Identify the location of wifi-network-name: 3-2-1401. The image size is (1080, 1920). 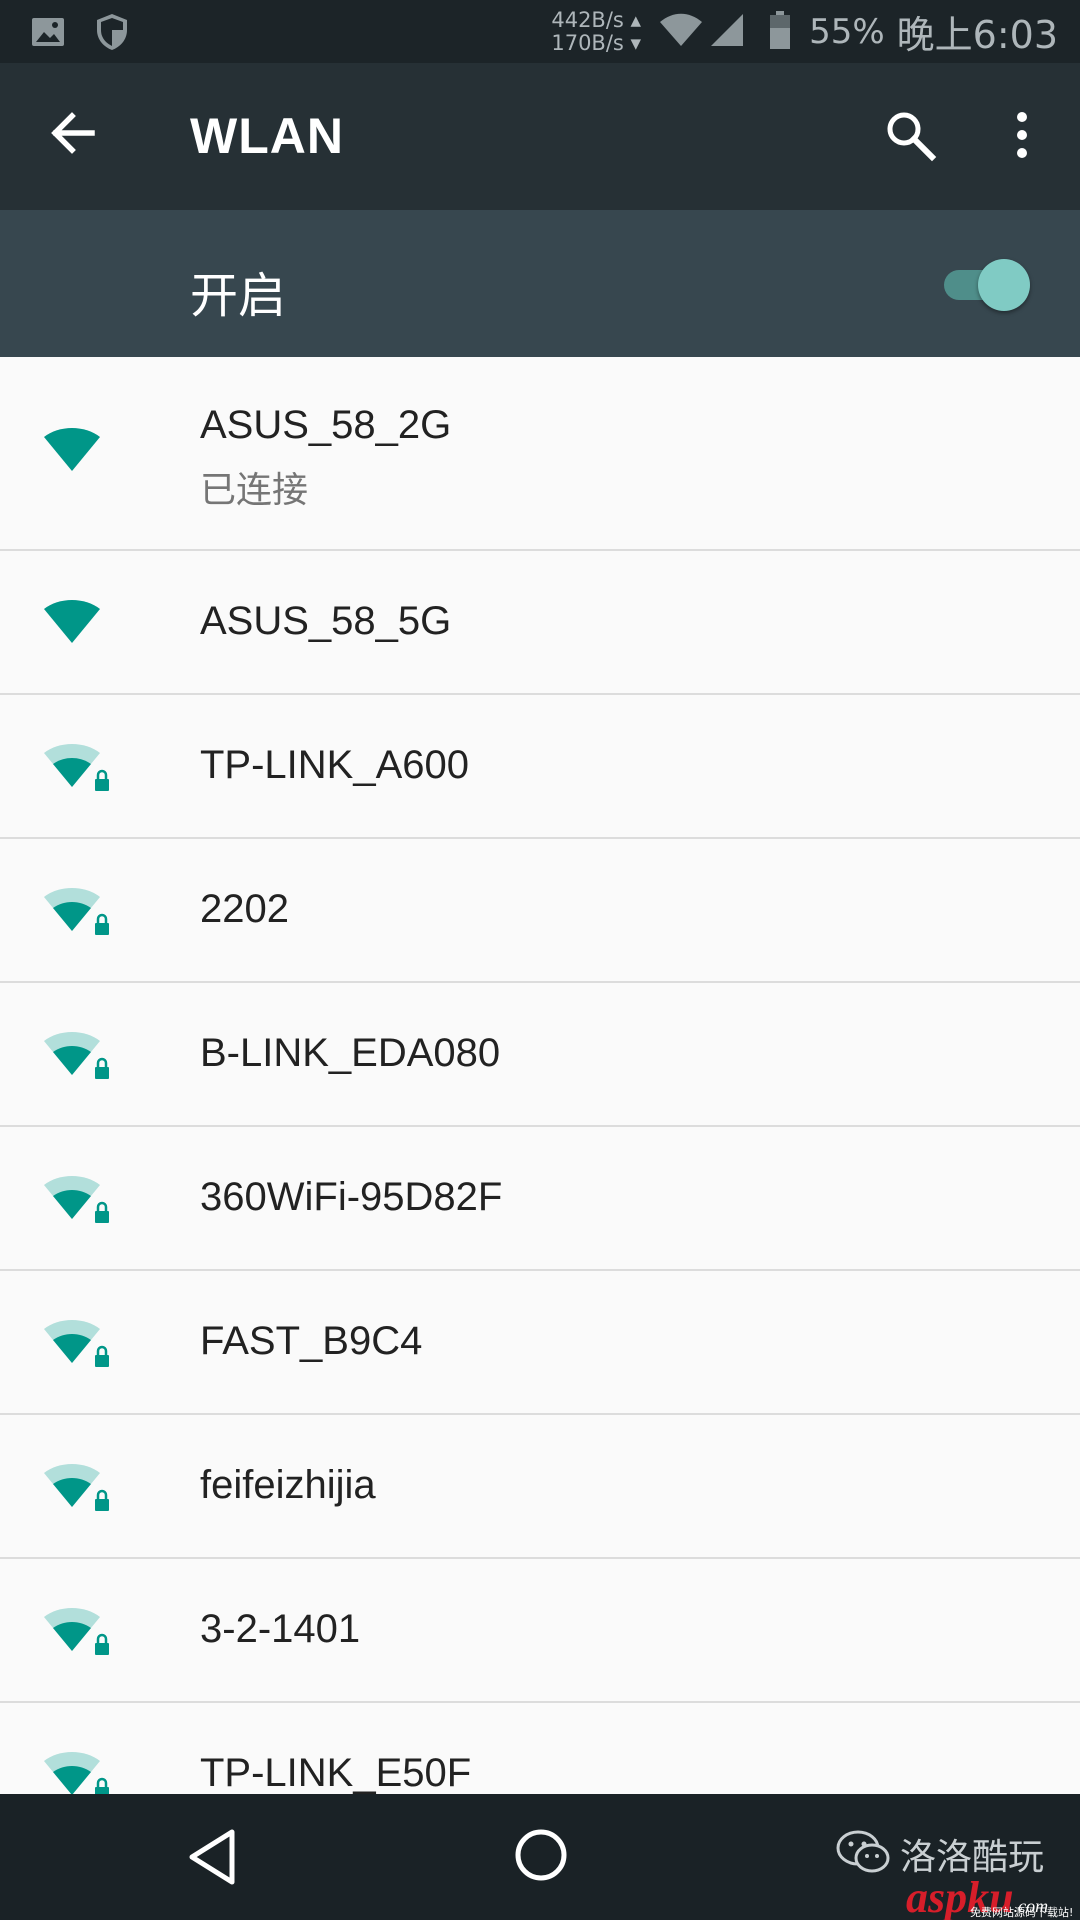
(280, 1629).